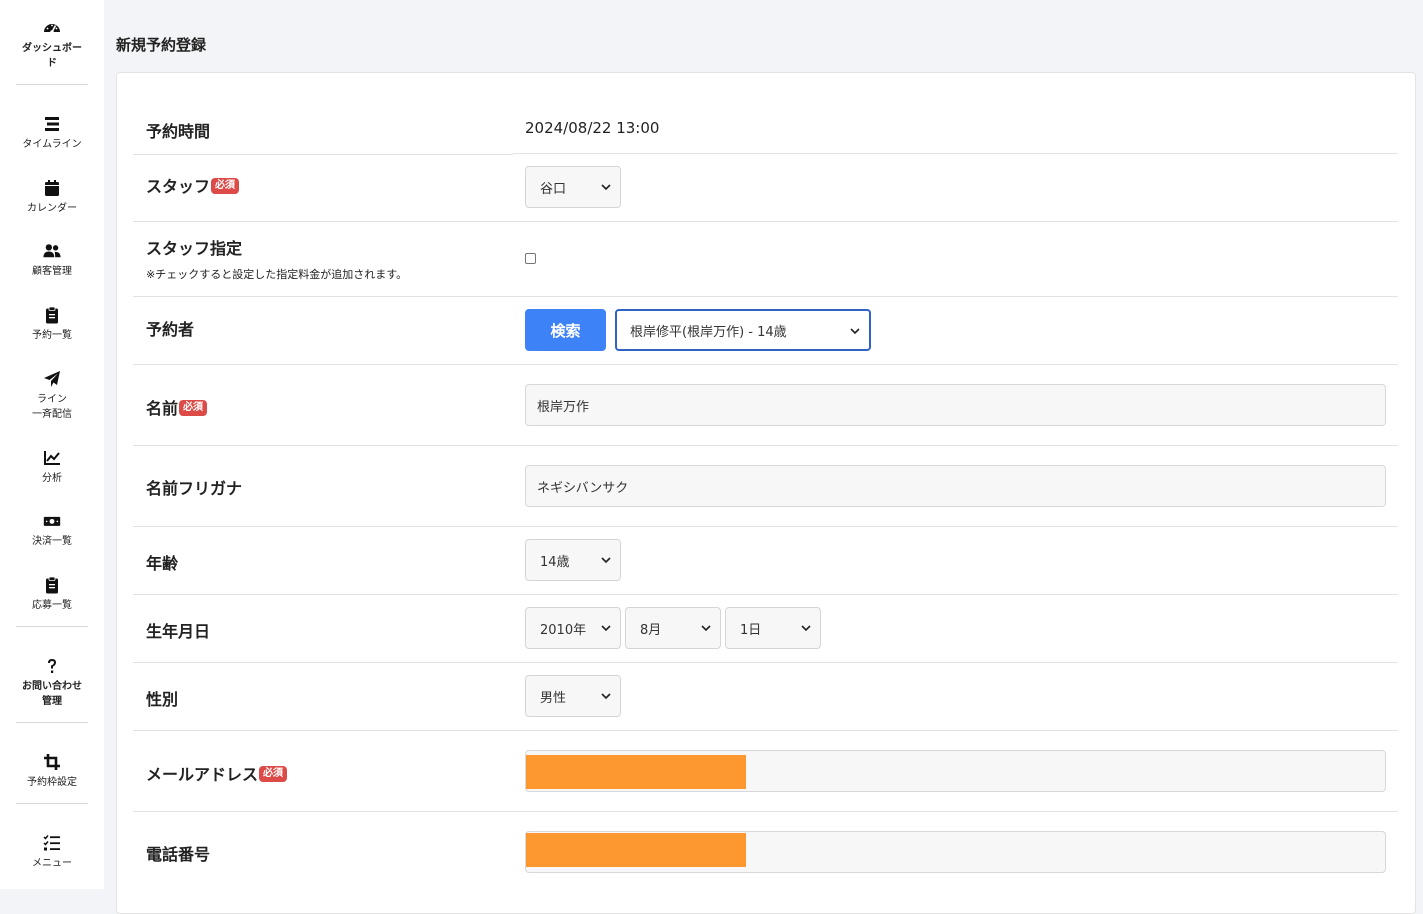 The height and width of the screenshot is (914, 1423). I want to click on sidebar-item-timeline: タイムライン, so click(52, 133).